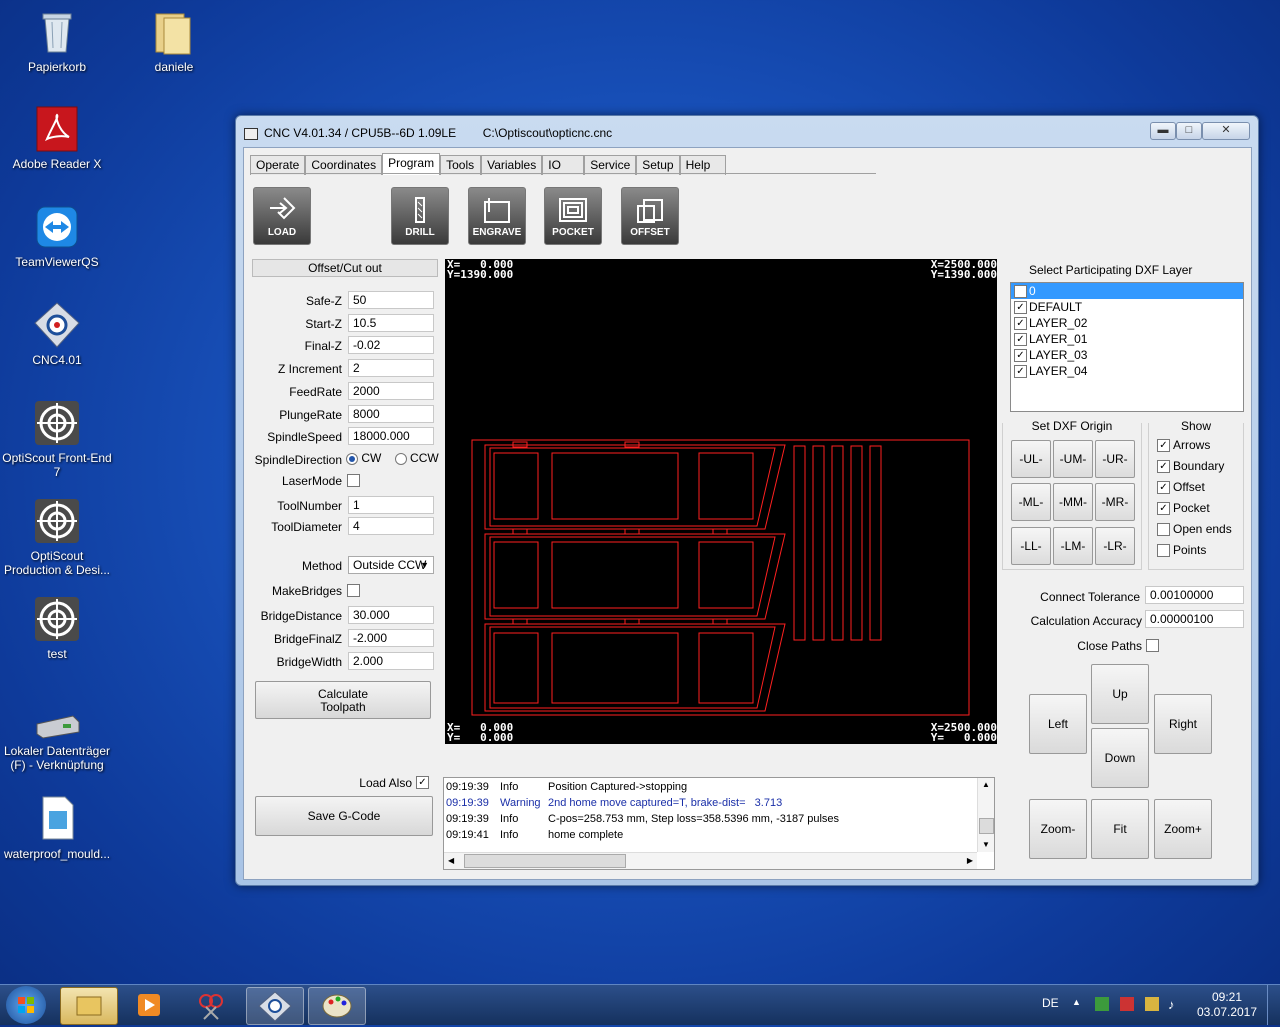 This screenshot has width=1280, height=1027. What do you see at coordinates (1190, 466) in the screenshot?
I see `show-boundary: ✓ Boundary` at bounding box center [1190, 466].